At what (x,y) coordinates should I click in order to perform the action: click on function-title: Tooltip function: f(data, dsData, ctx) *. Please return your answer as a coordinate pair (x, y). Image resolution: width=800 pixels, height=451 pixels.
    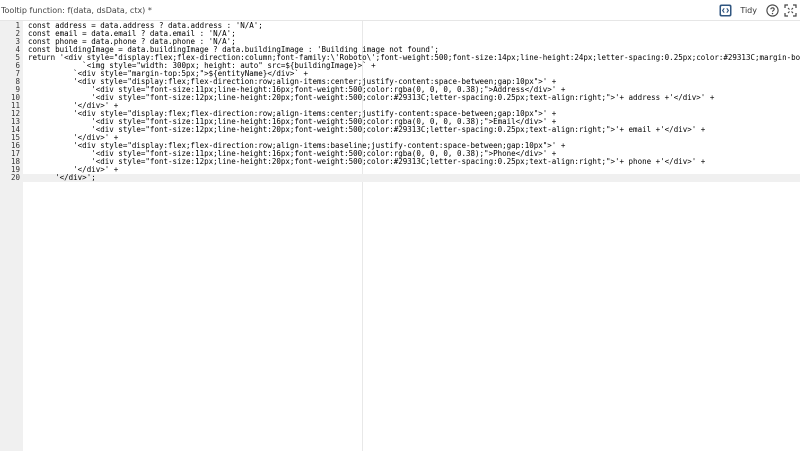
    Looking at the image, I should click on (76, 10).